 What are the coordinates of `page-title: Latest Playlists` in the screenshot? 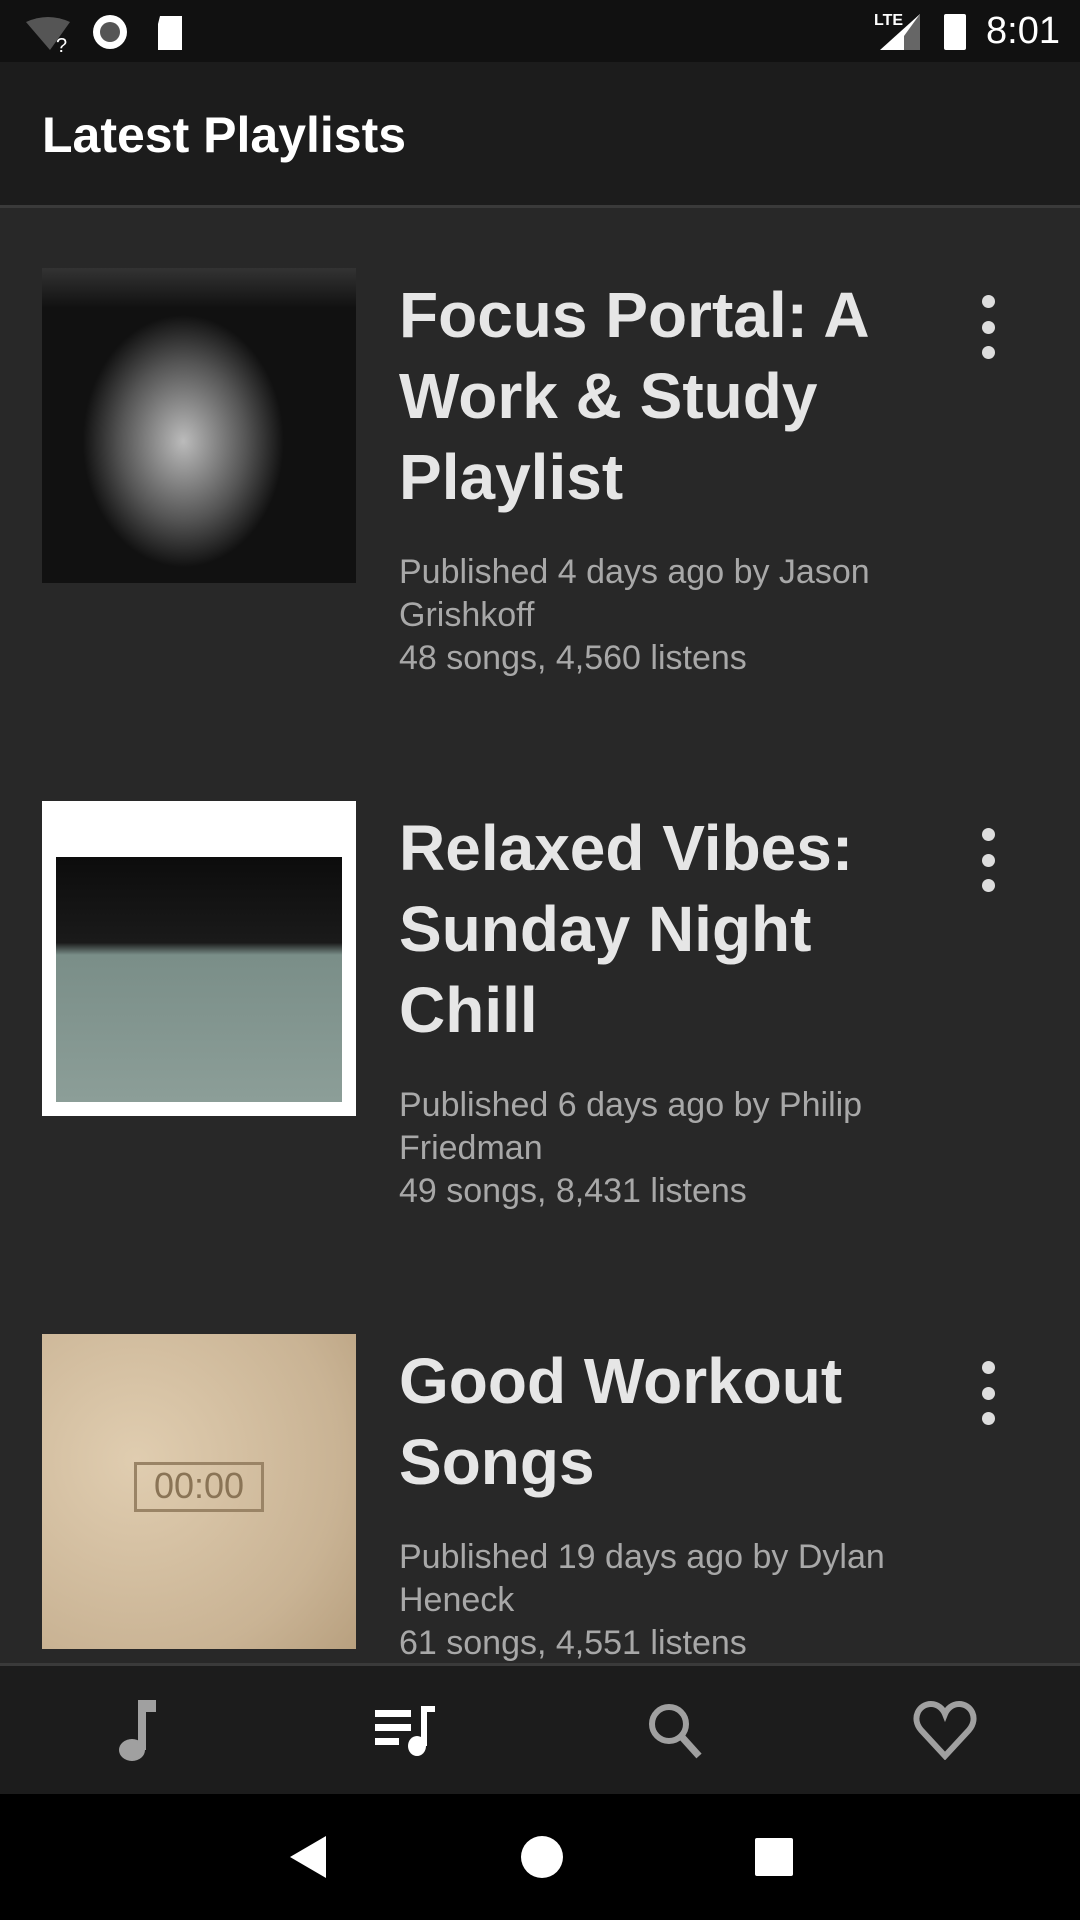 It's located at (224, 135).